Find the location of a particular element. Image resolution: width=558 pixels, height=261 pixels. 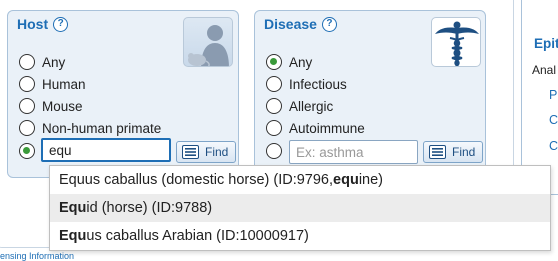

host-option-human: Human is located at coordinates (52, 84).